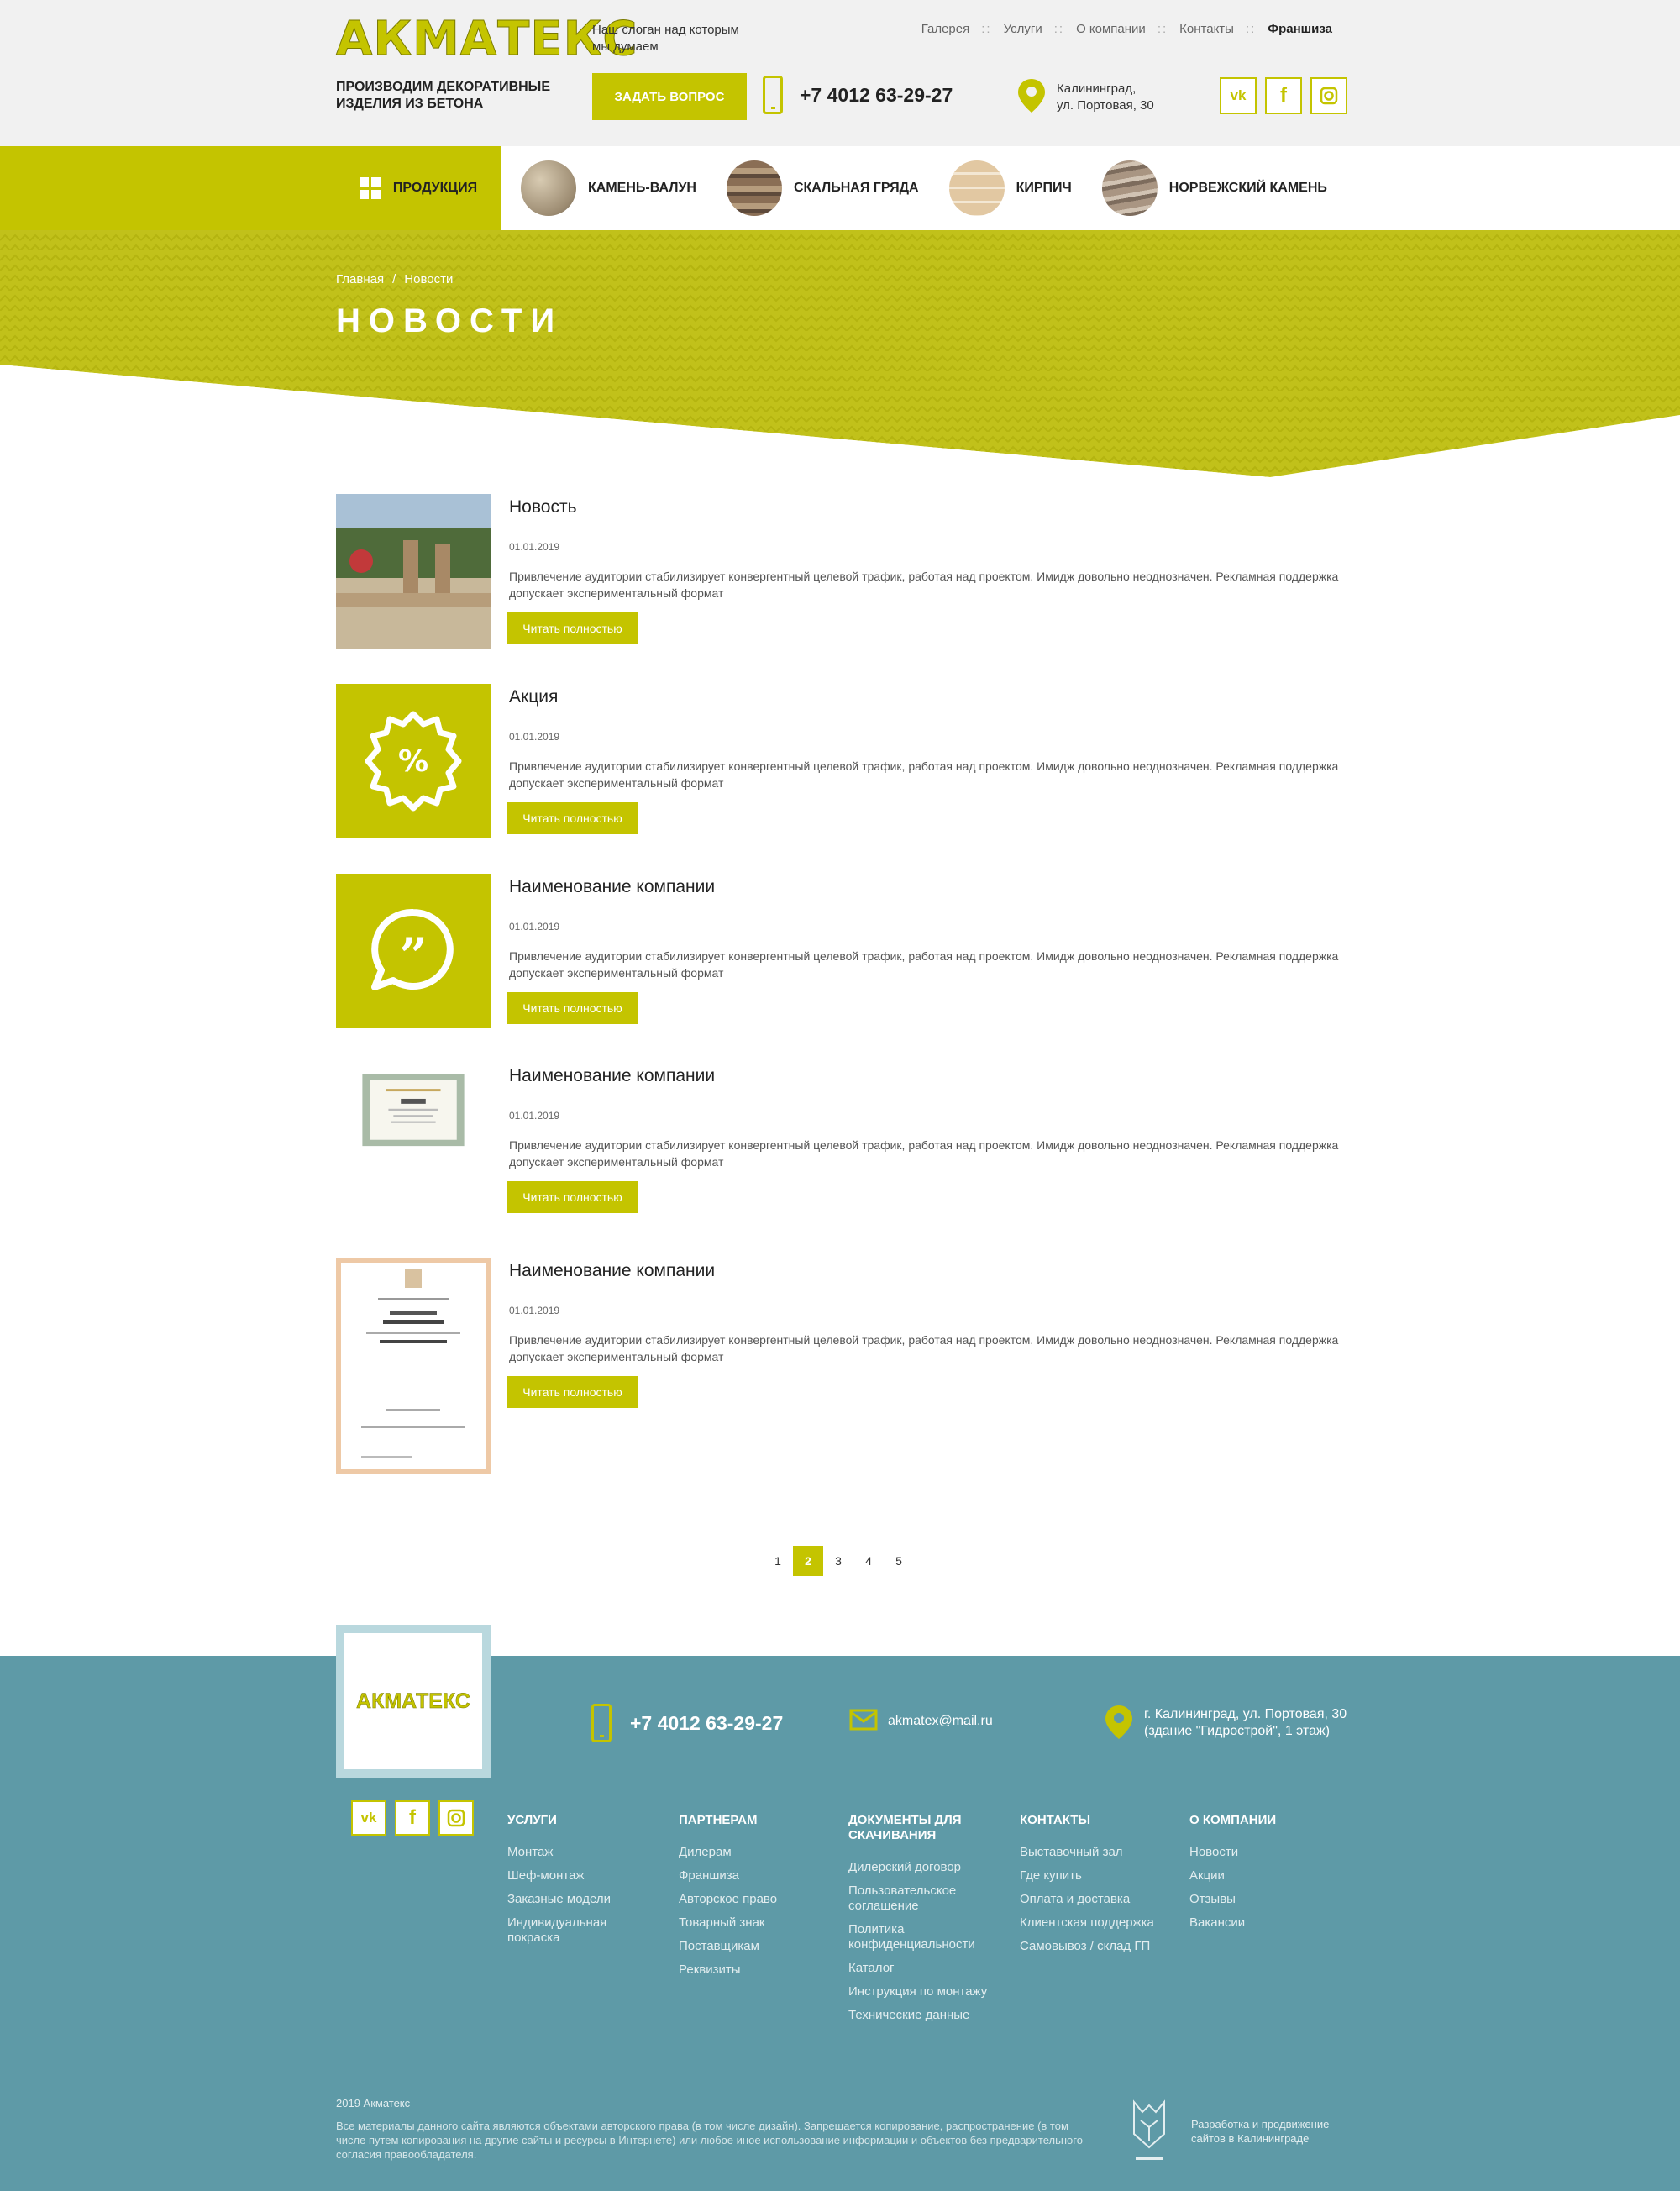 The width and height of the screenshot is (1680, 2191). Describe the element at coordinates (566, 1930) in the screenshot. I see `footer-link: Индивидуальная покраска` at that location.